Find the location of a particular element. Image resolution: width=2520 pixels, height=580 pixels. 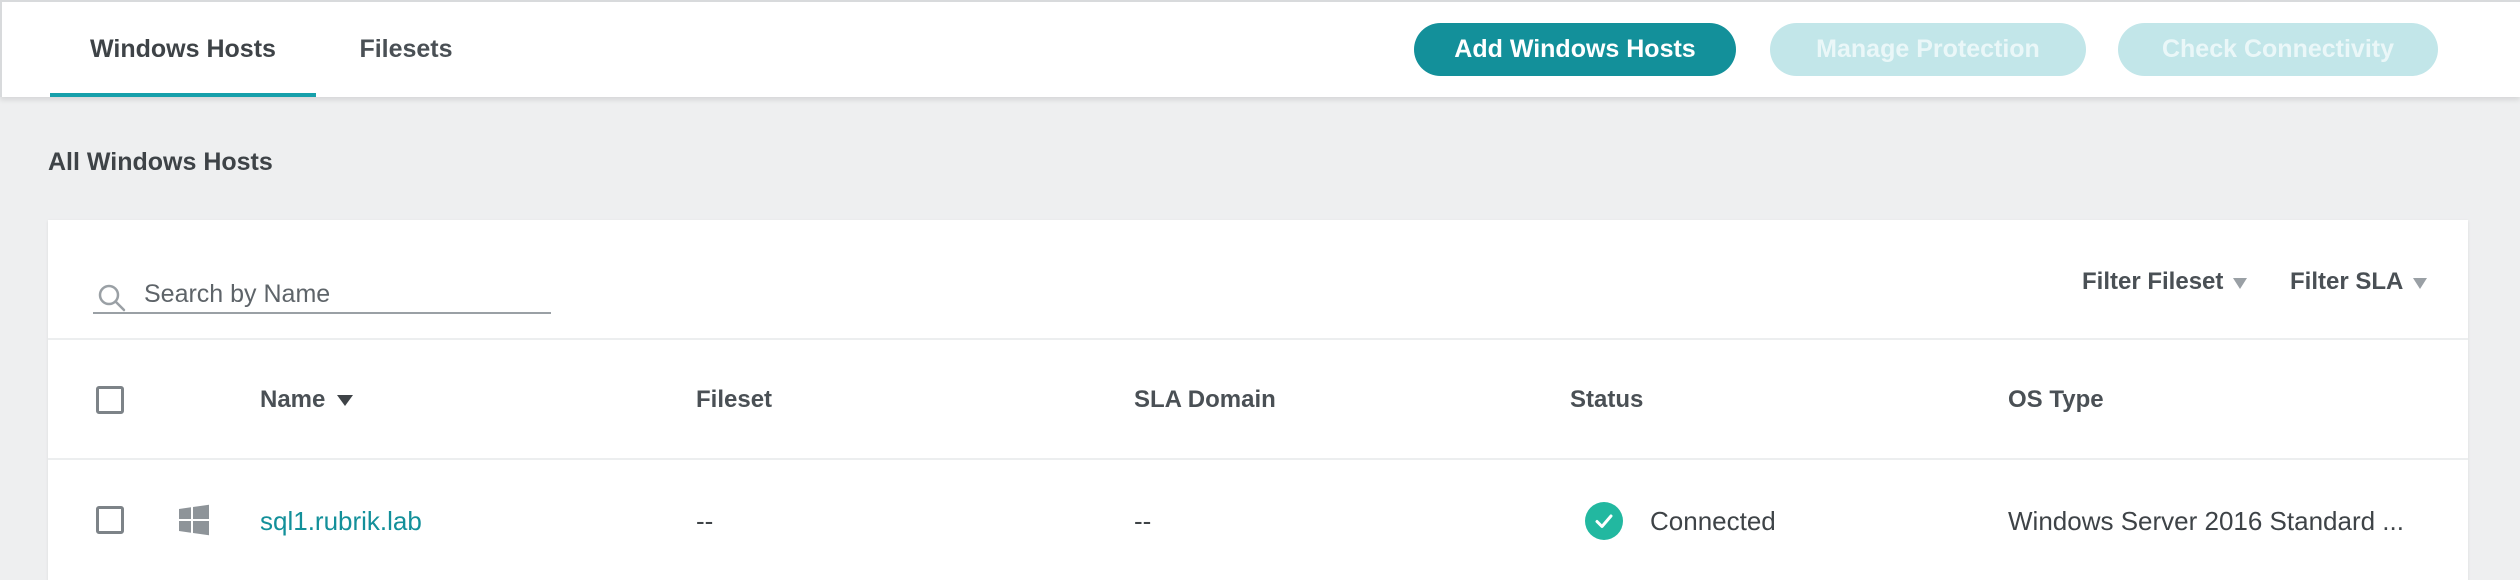

column-status-label: Status is located at coordinates (1607, 399).